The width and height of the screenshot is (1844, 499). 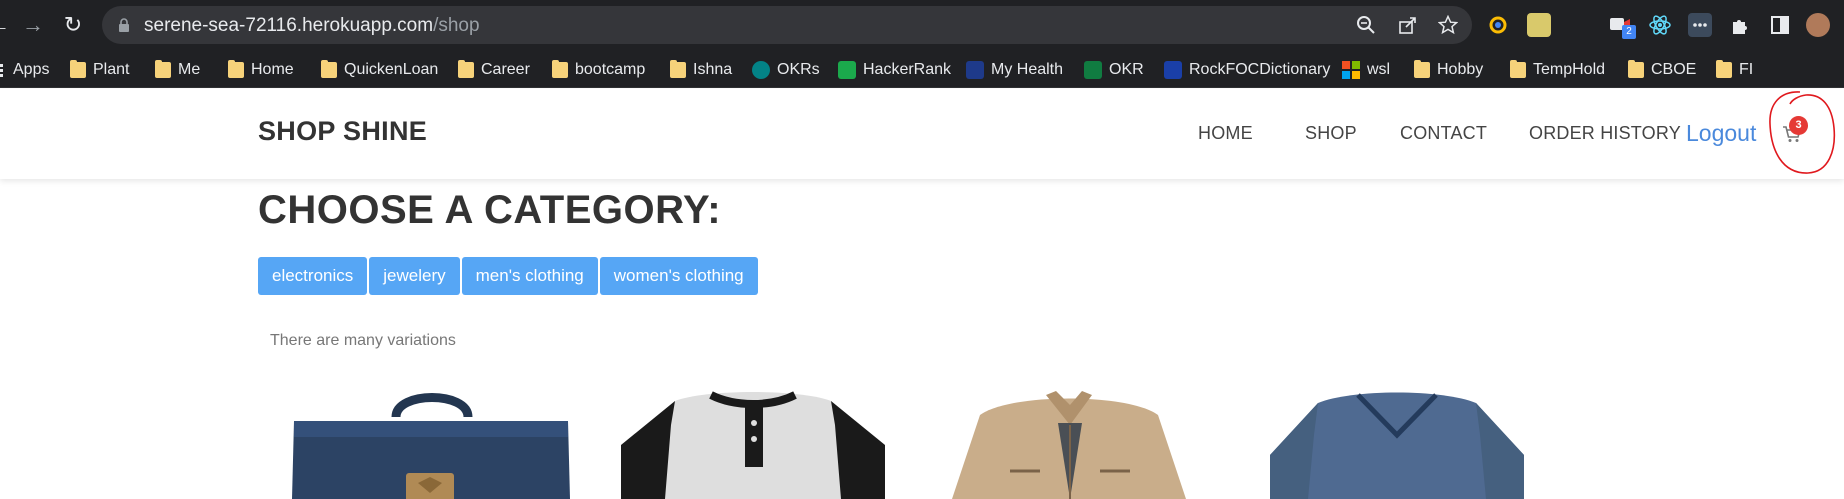 I want to click on bookmark-rockfocdictionary: RockFOCDictionary, so click(x=1247, y=69).